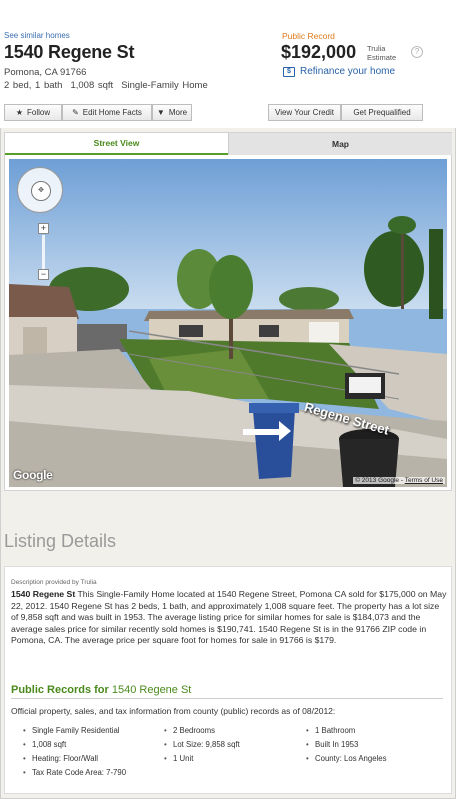  Describe the element at coordinates (304, 112) in the screenshot. I see `view-credit-button: View Your Credit` at that location.